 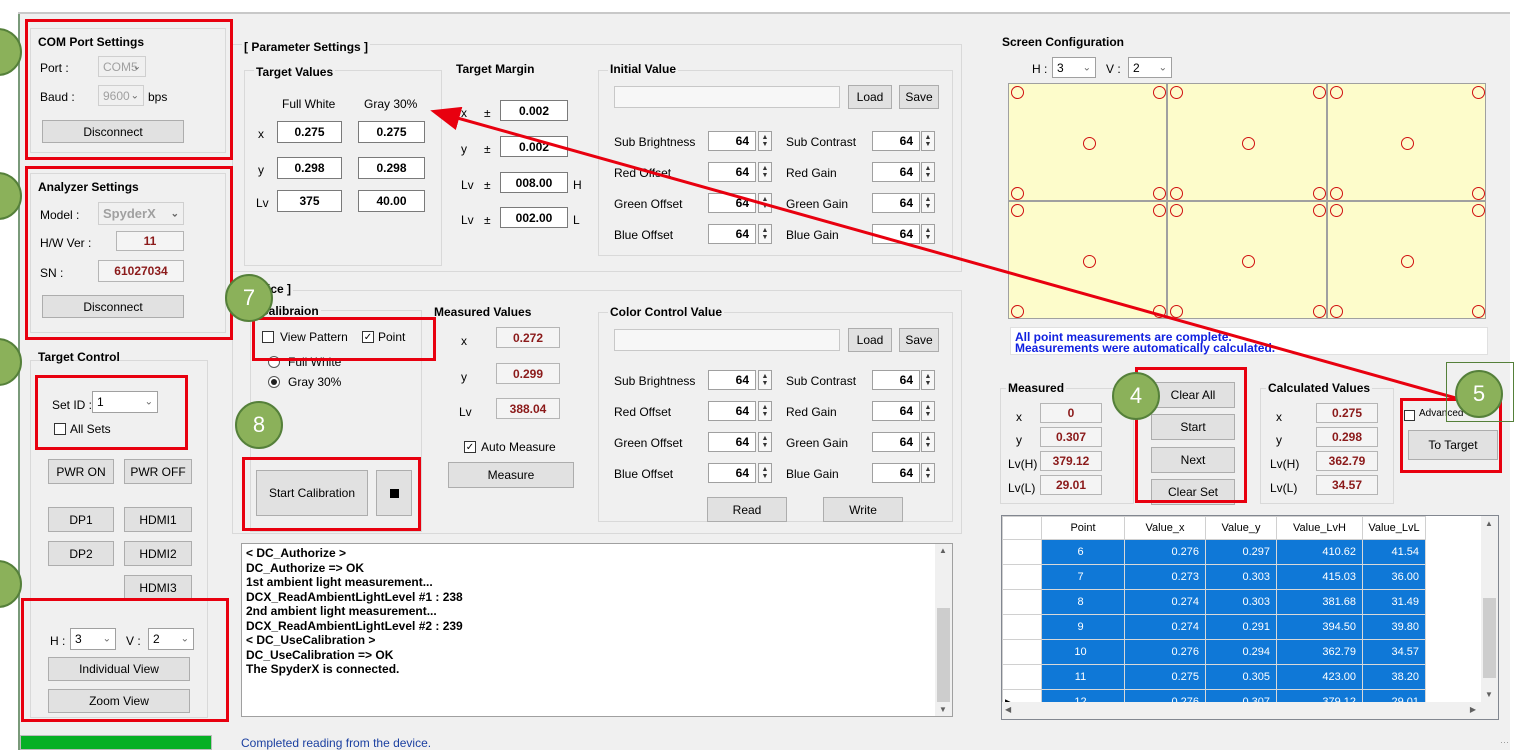 What do you see at coordinates (259, 425) in the screenshot?
I see `callout-8: 8` at bounding box center [259, 425].